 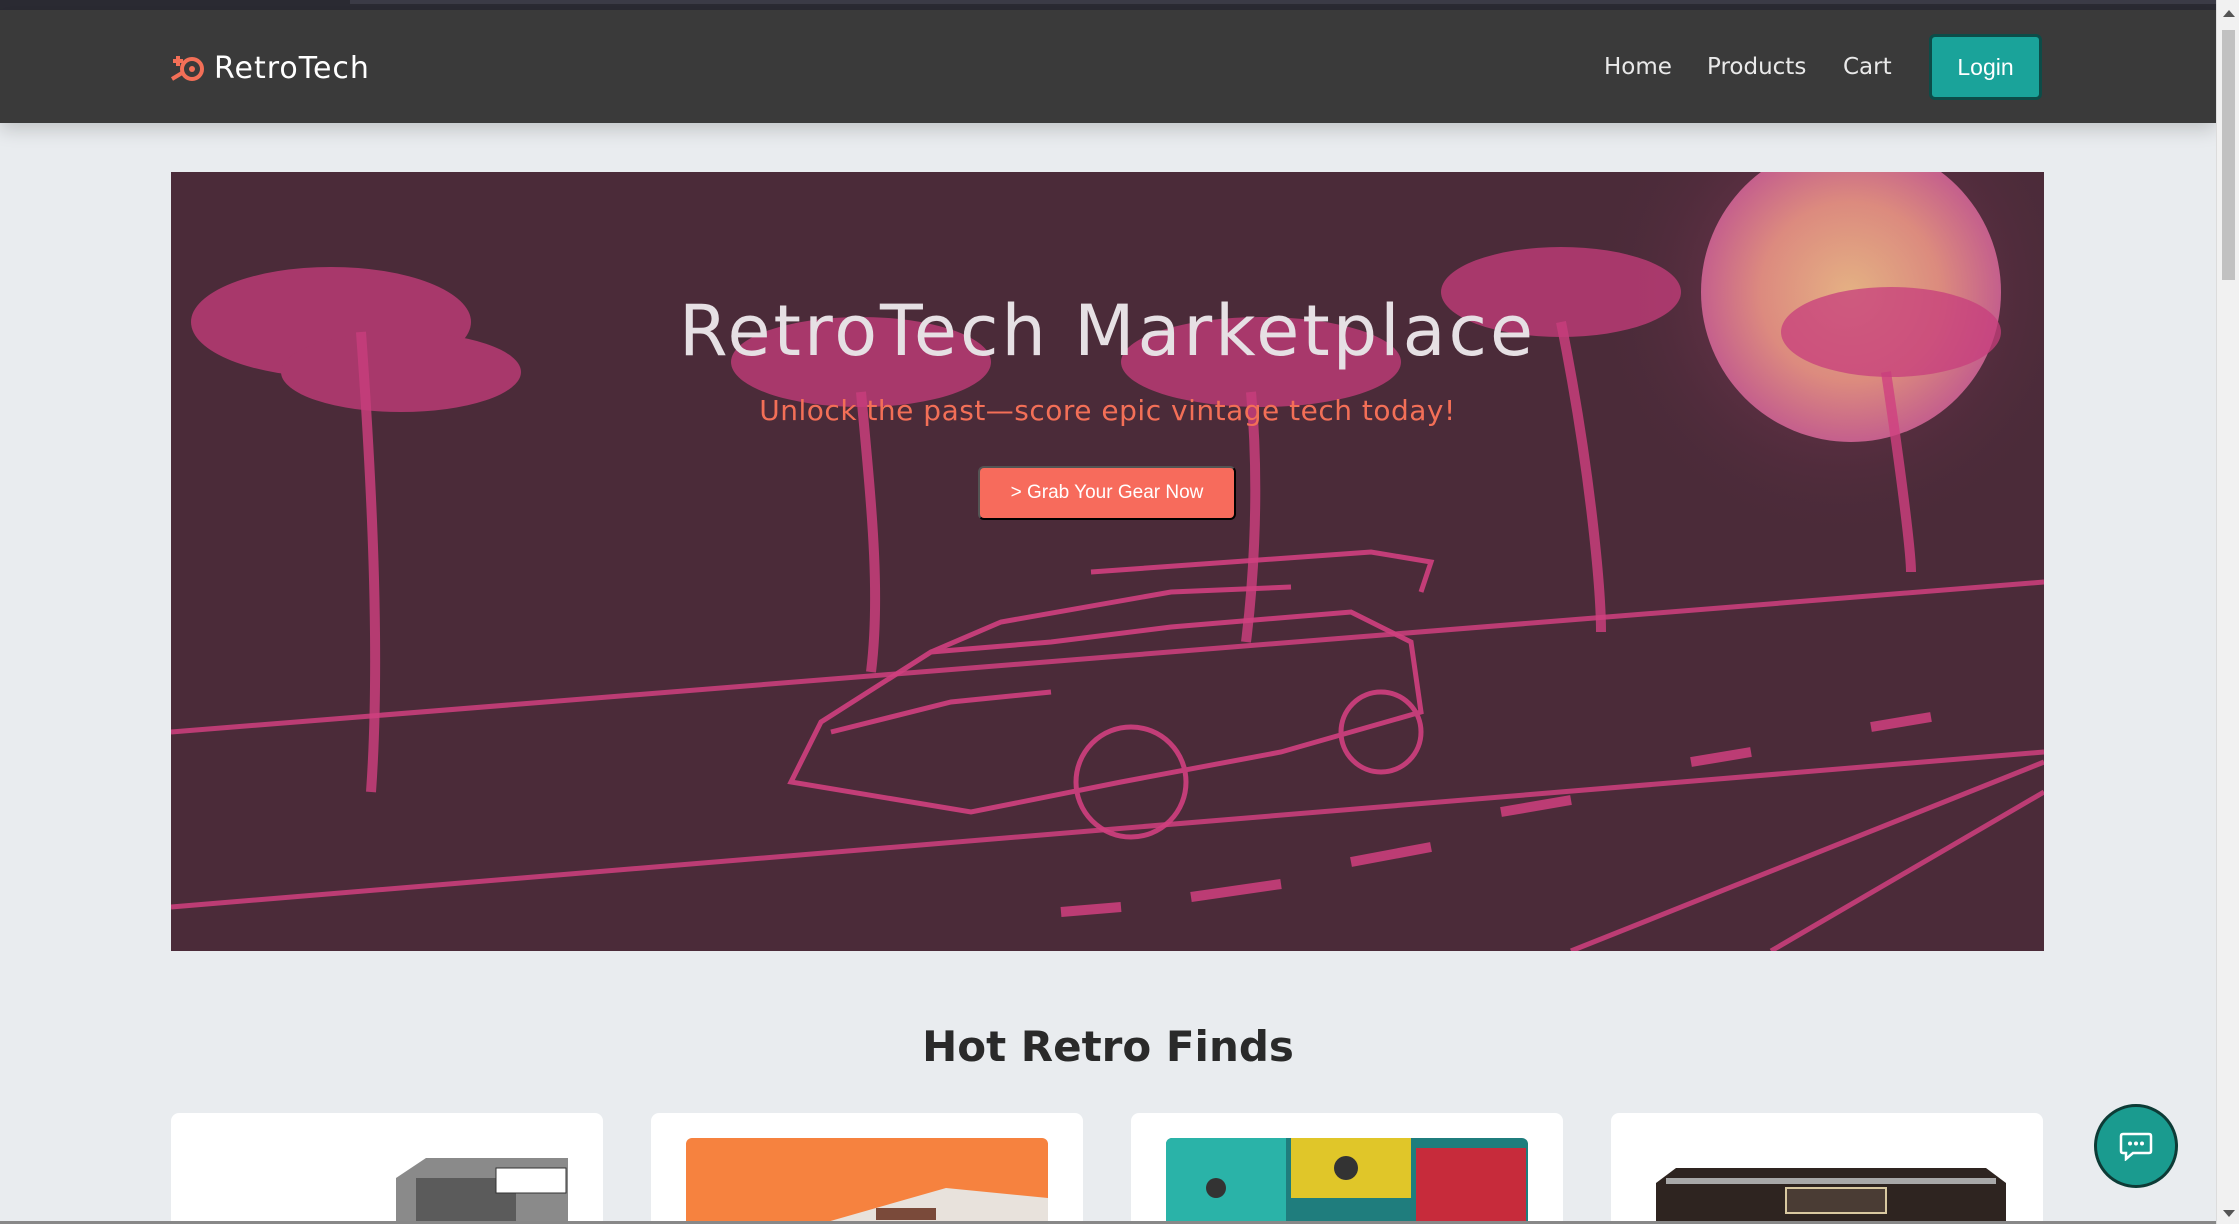 What do you see at coordinates (187, 68) in the screenshot?
I see `gamepad-icon` at bounding box center [187, 68].